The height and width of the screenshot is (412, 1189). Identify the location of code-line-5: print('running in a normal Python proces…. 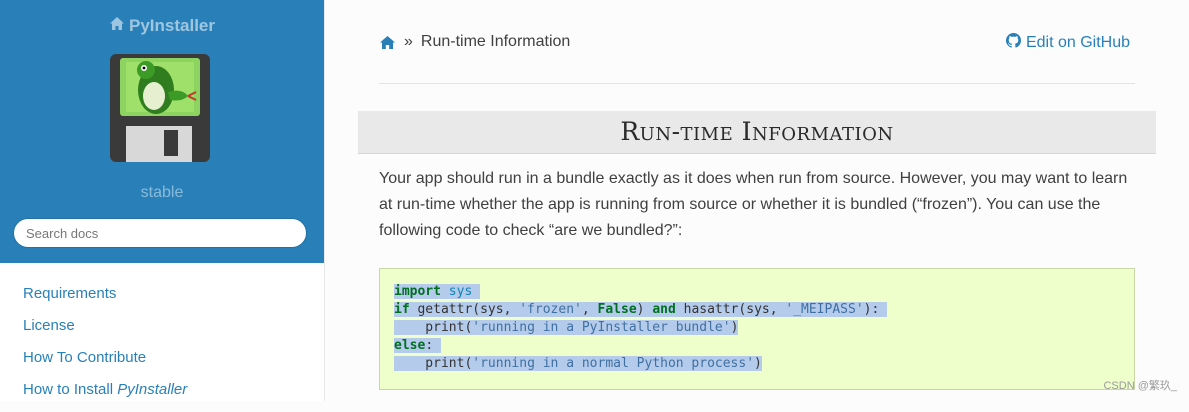
(640, 364).